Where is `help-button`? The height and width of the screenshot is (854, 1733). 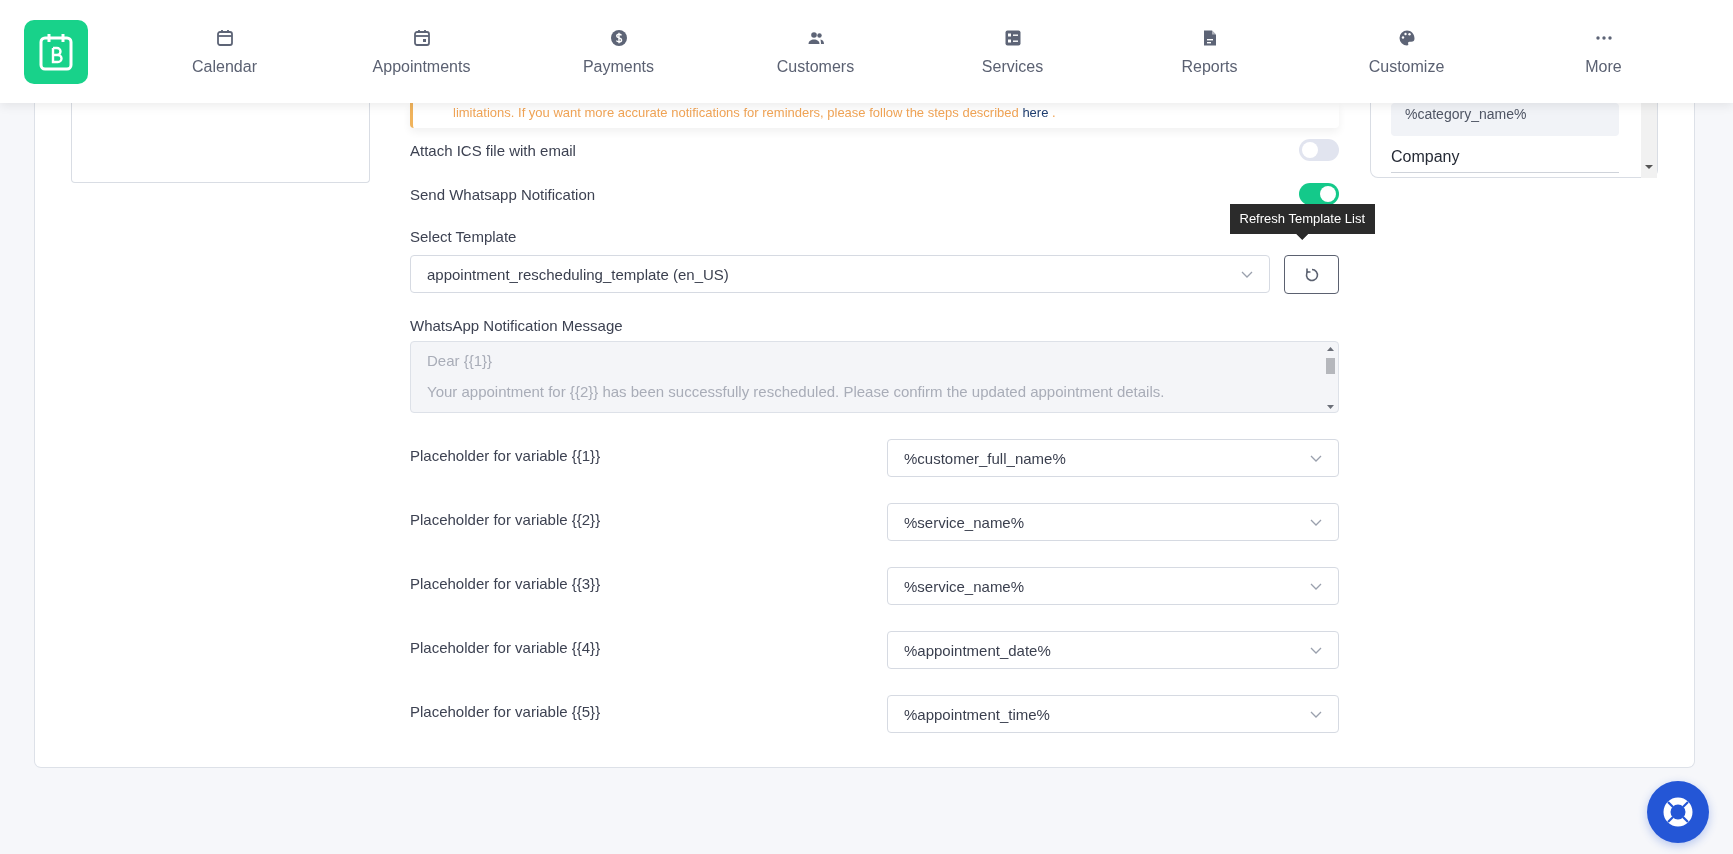 help-button is located at coordinates (1678, 812).